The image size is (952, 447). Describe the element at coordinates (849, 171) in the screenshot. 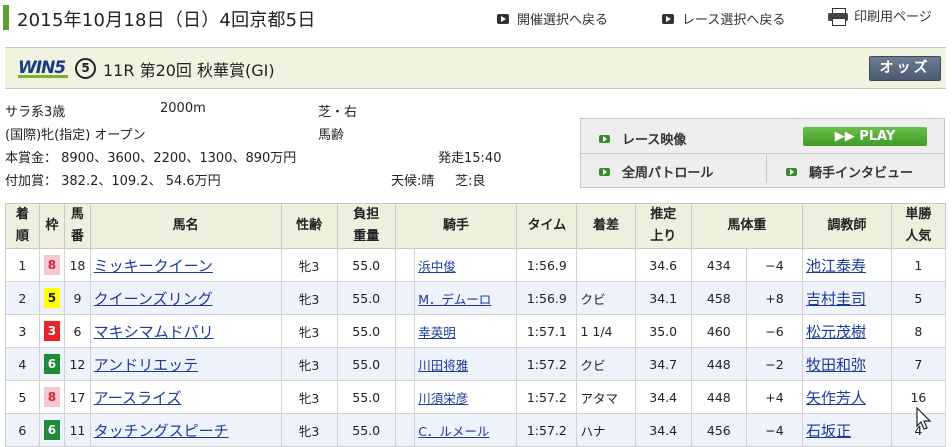

I see `jockey-interview-link: 騎手インタビュー` at that location.